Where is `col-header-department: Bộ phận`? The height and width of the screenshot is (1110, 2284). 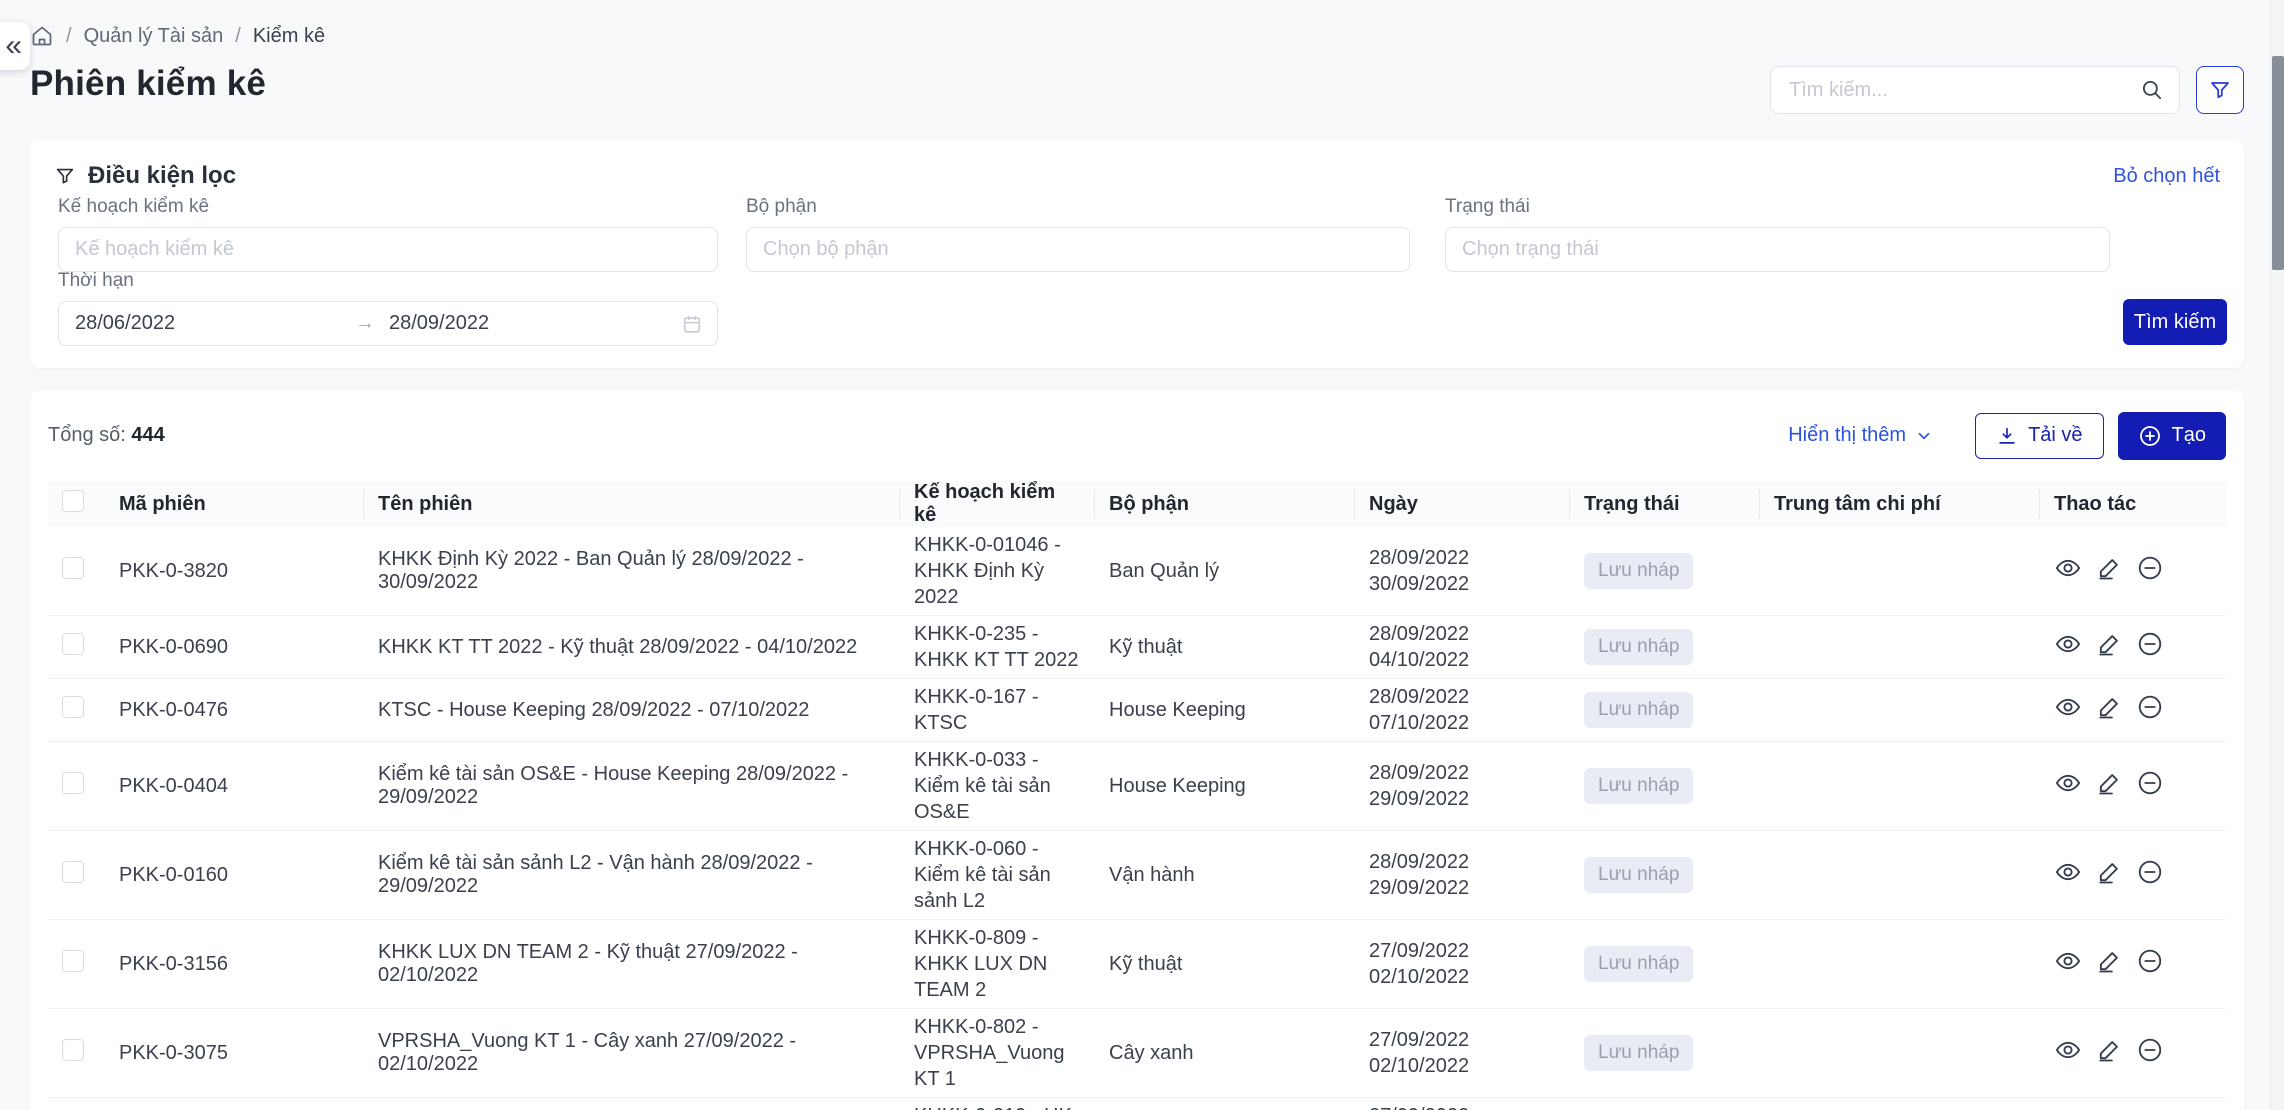 col-header-department: Bộ phận is located at coordinates (1225, 504).